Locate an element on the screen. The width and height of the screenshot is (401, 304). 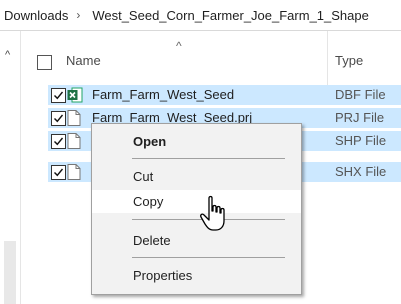
hand-pointer-icon is located at coordinates (212, 213).